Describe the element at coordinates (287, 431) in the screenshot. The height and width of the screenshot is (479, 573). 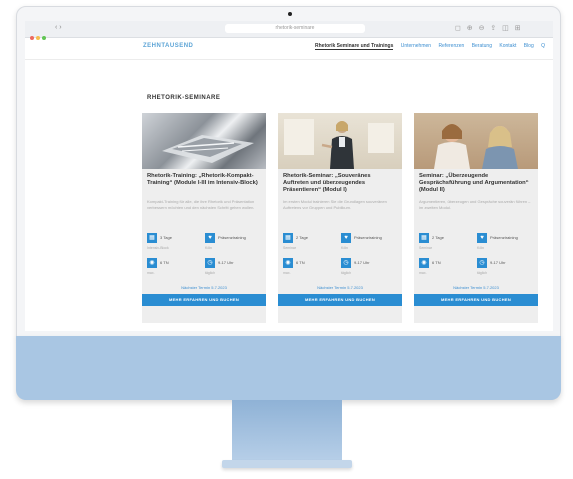
I see `monitor-stand` at that location.